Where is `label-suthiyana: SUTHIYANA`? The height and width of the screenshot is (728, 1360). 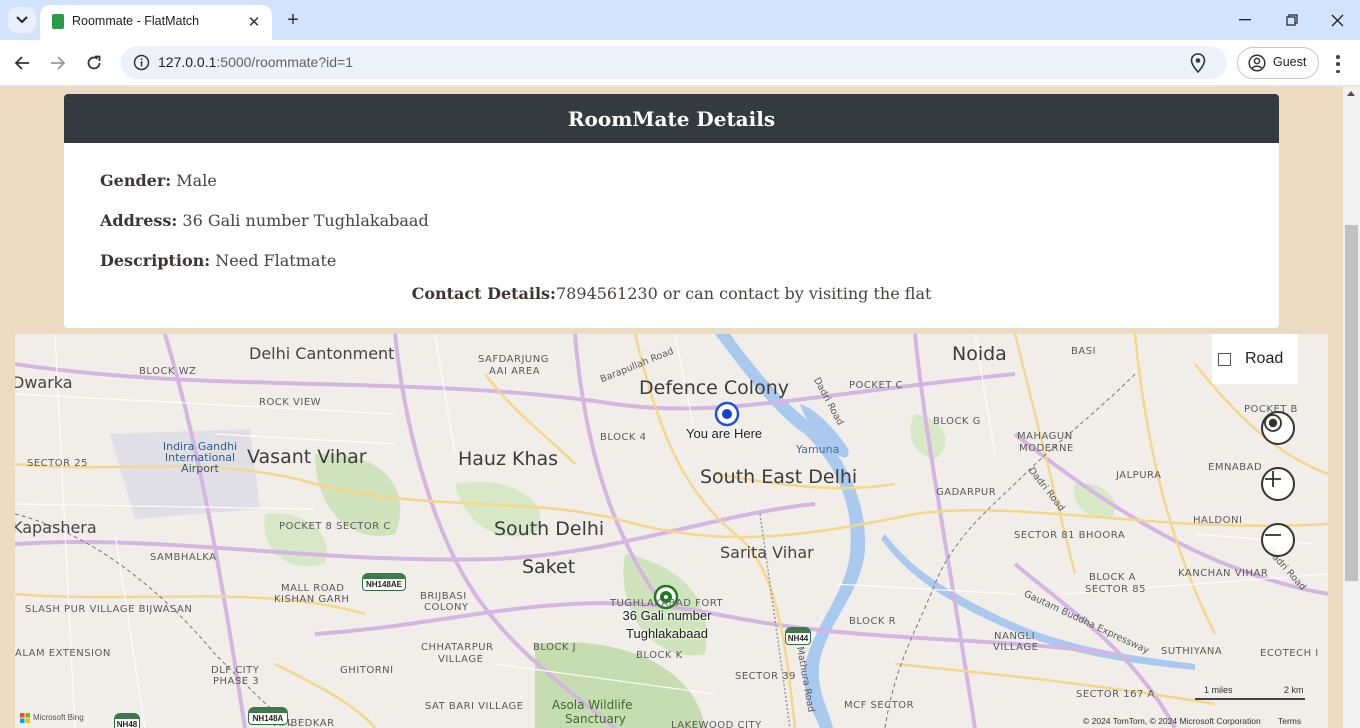
label-suthiyana: SUTHIYANA is located at coordinates (1192, 651).